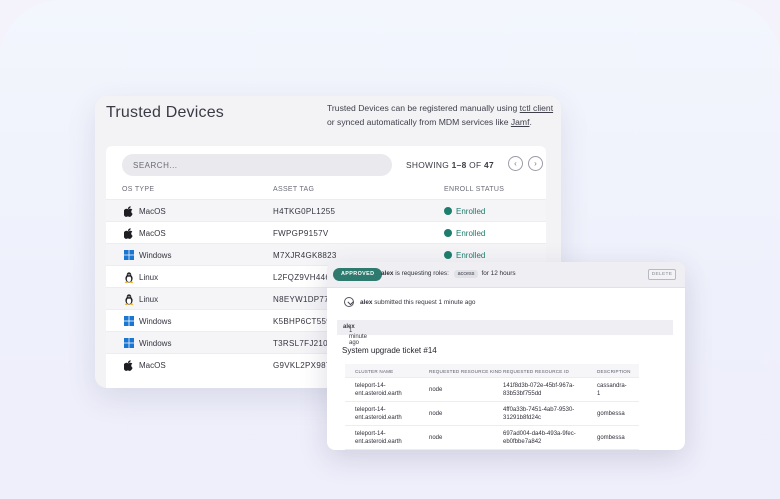 This screenshot has height=499, width=780. I want to click on column-resource-kind: REQUESTED RESOURCE KIND, so click(465, 371).